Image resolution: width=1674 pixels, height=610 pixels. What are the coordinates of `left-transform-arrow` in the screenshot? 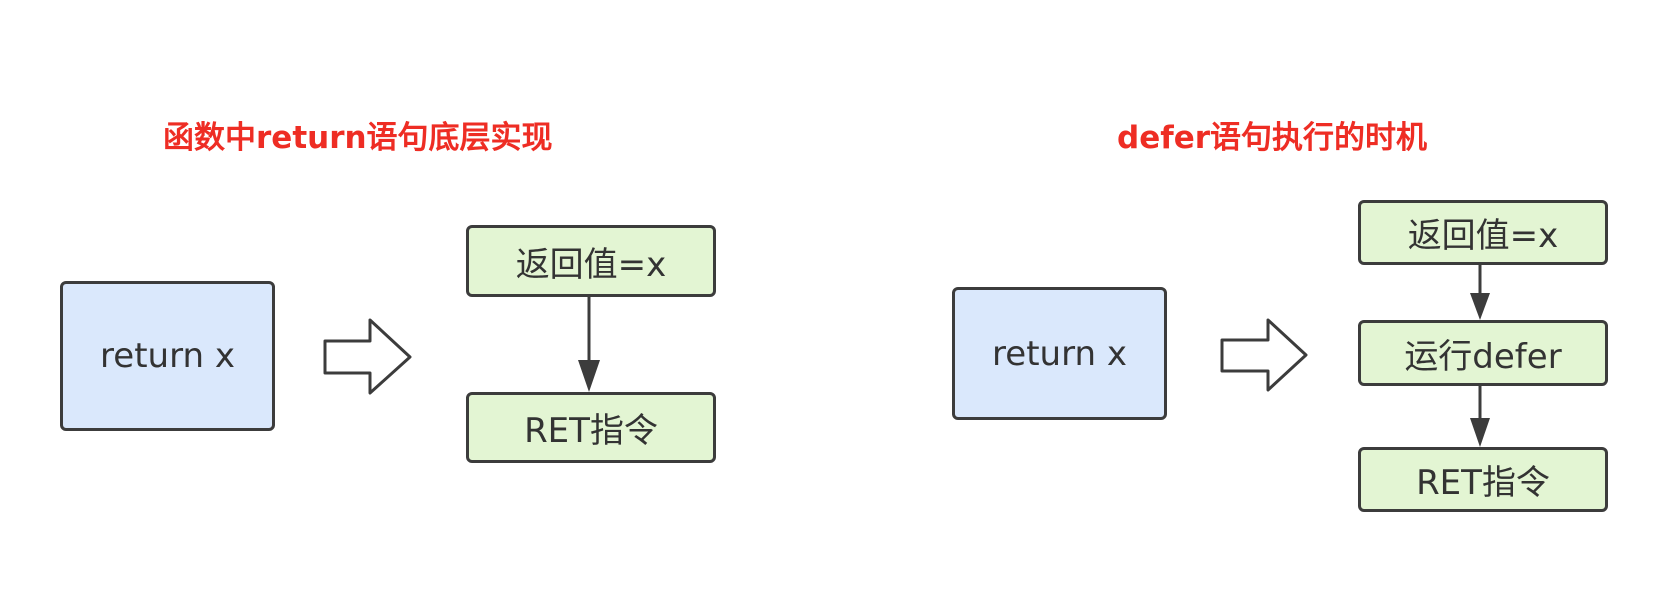 It's located at (367, 356).